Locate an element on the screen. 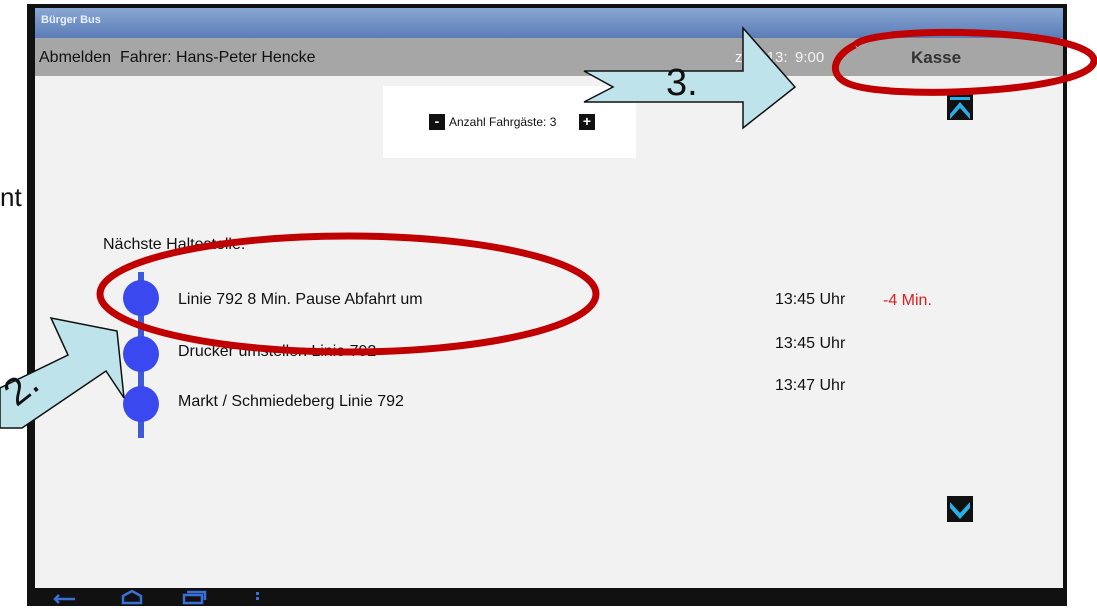 The image size is (1097, 609). callout-label-3: 3. is located at coordinates (682, 83).